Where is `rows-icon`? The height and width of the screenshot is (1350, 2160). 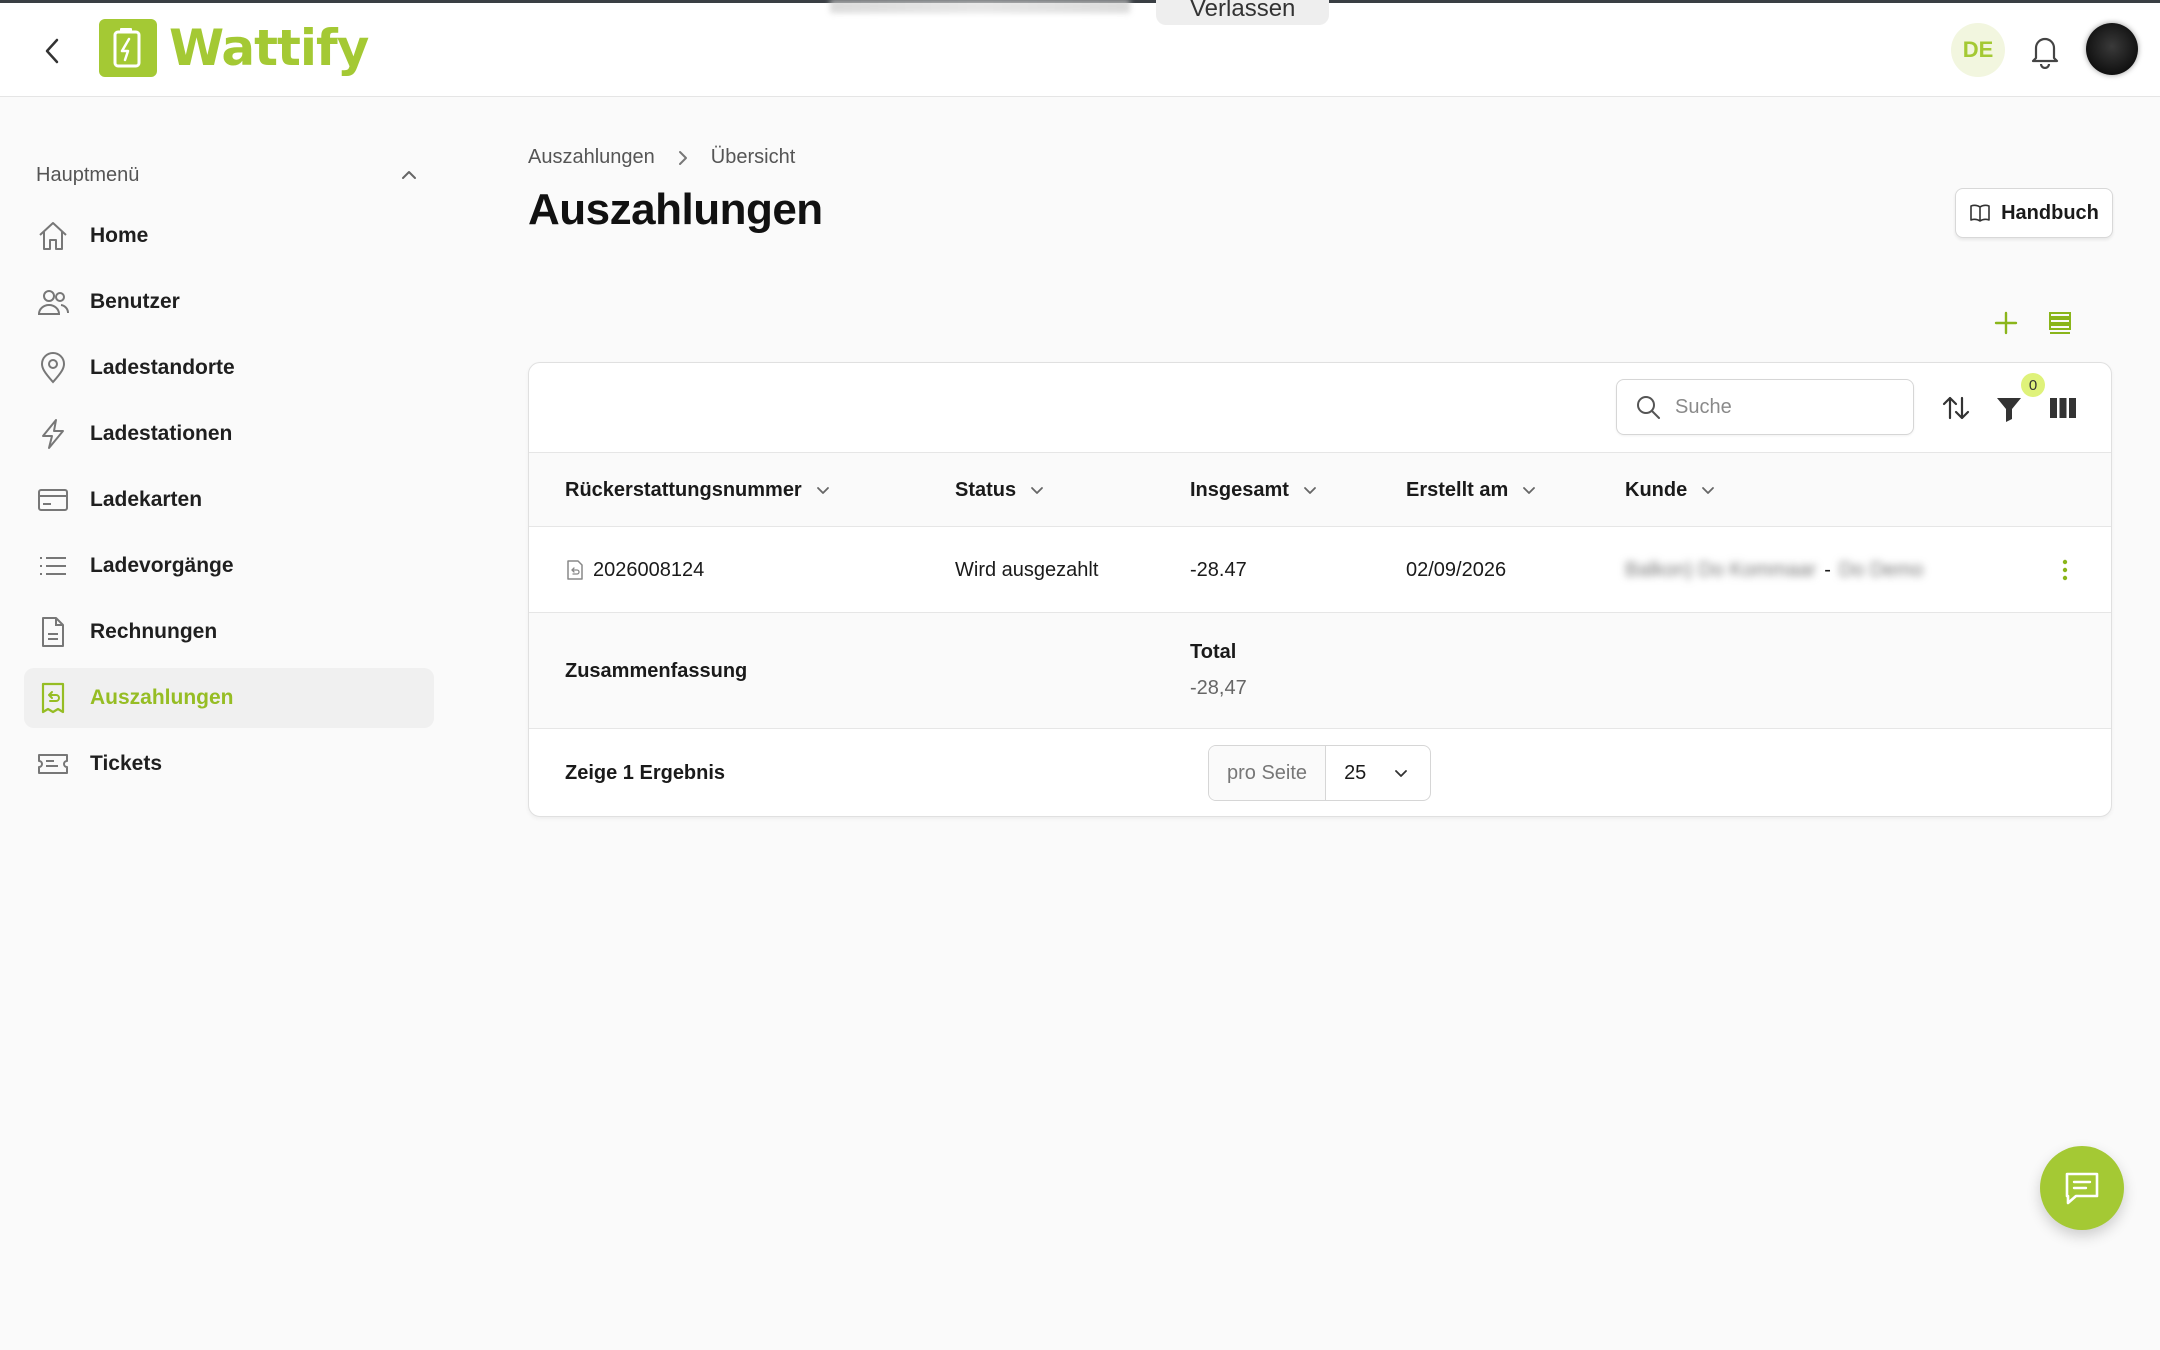 rows-icon is located at coordinates (2060, 323).